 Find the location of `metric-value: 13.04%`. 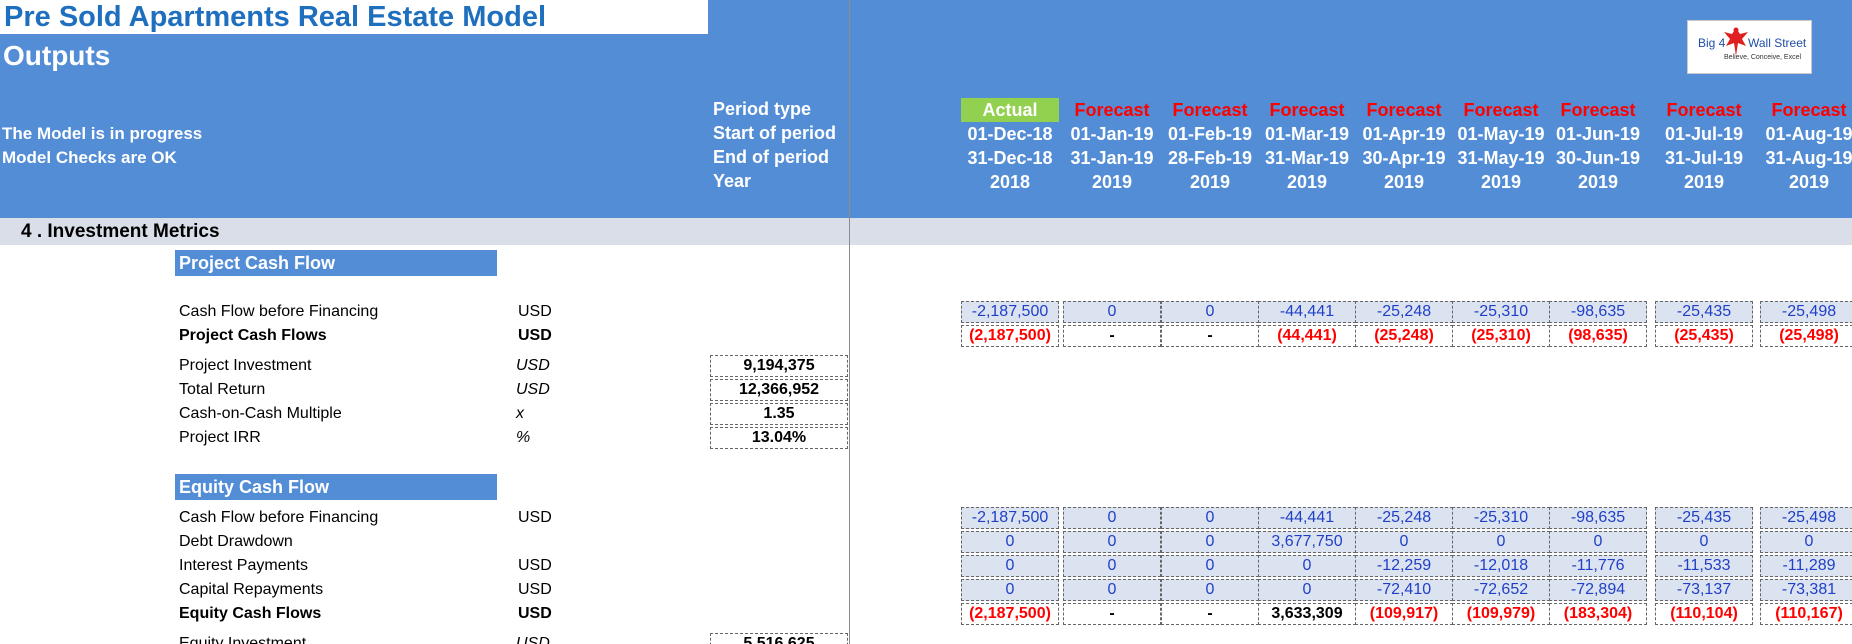

metric-value: 13.04% is located at coordinates (779, 438).